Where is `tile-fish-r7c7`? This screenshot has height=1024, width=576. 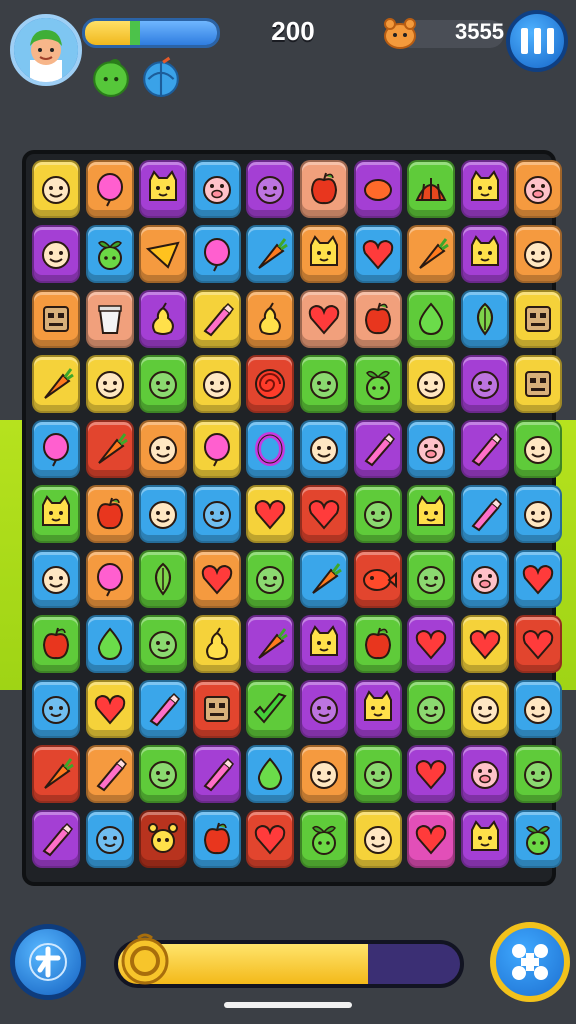 tile-fish-r7c7 is located at coordinates (377, 579).